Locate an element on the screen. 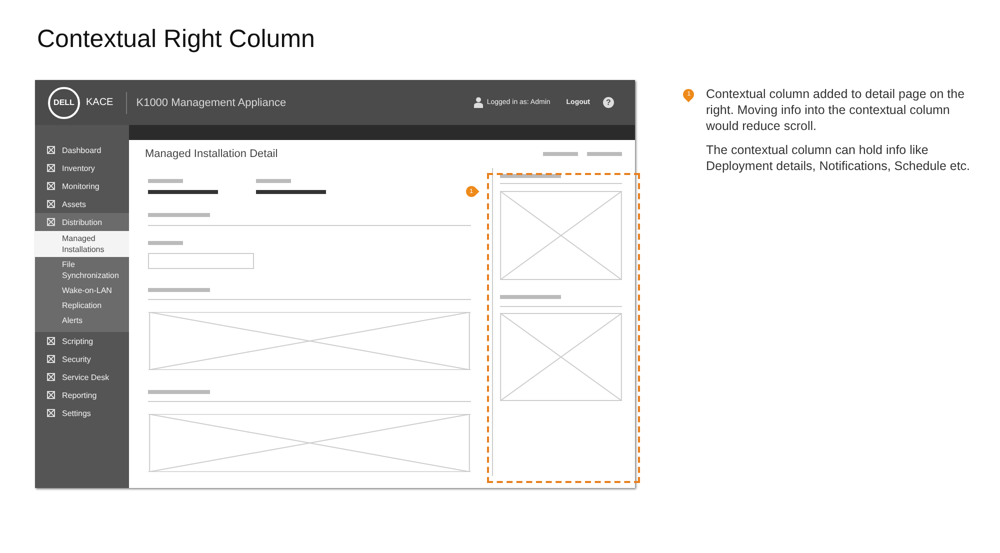  nav-item: Scripting is located at coordinates (82, 341).